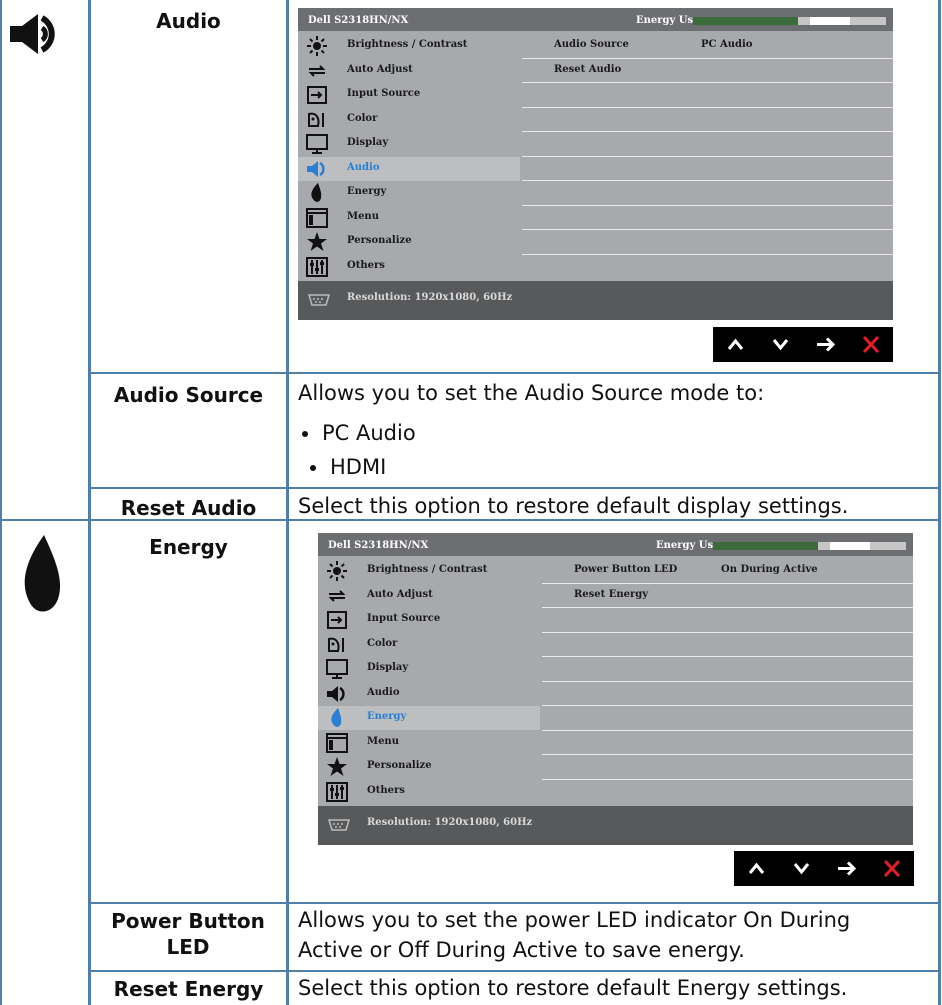 This screenshot has width=942, height=1005. Describe the element at coordinates (188, 934) in the screenshot. I see `row-title-power-button-led: Power Button LED` at that location.